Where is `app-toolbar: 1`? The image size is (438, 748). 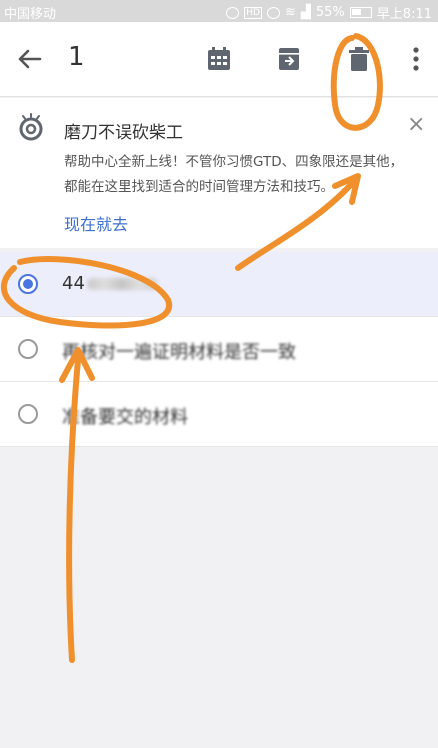 app-toolbar: 1 is located at coordinates (219, 59).